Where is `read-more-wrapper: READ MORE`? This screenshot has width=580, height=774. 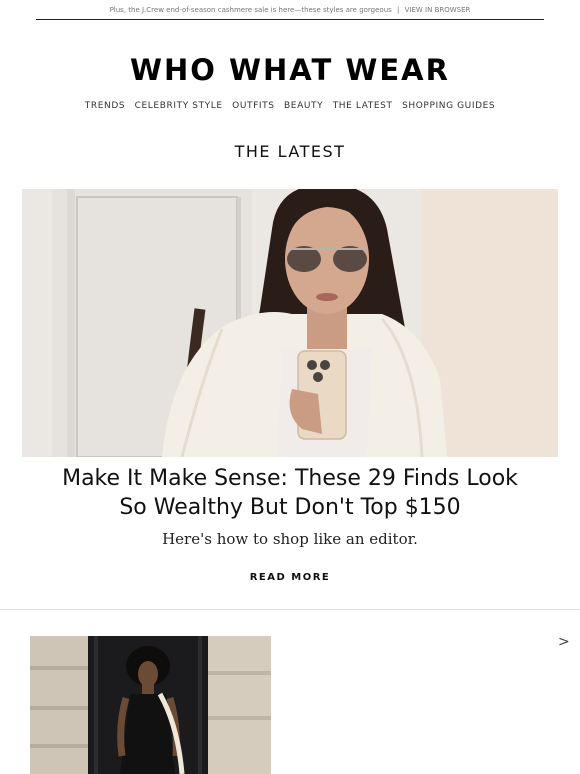 read-more-wrapper: READ MORE is located at coordinates (290, 577).